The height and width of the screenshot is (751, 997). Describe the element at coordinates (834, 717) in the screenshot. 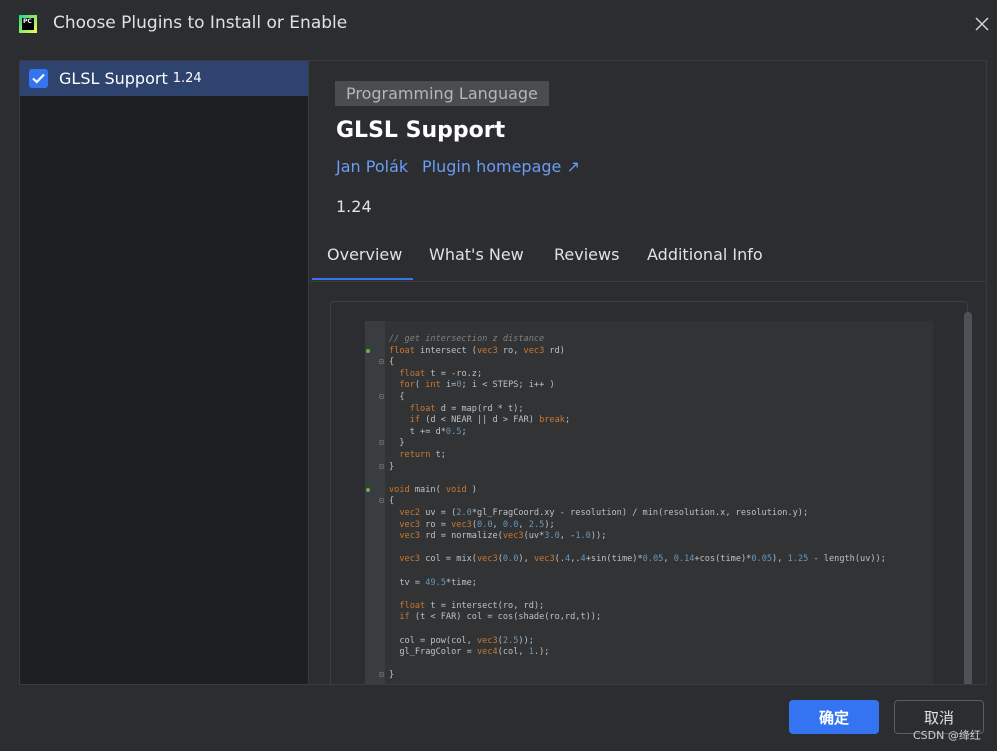

I see `ok-button: 确定` at that location.